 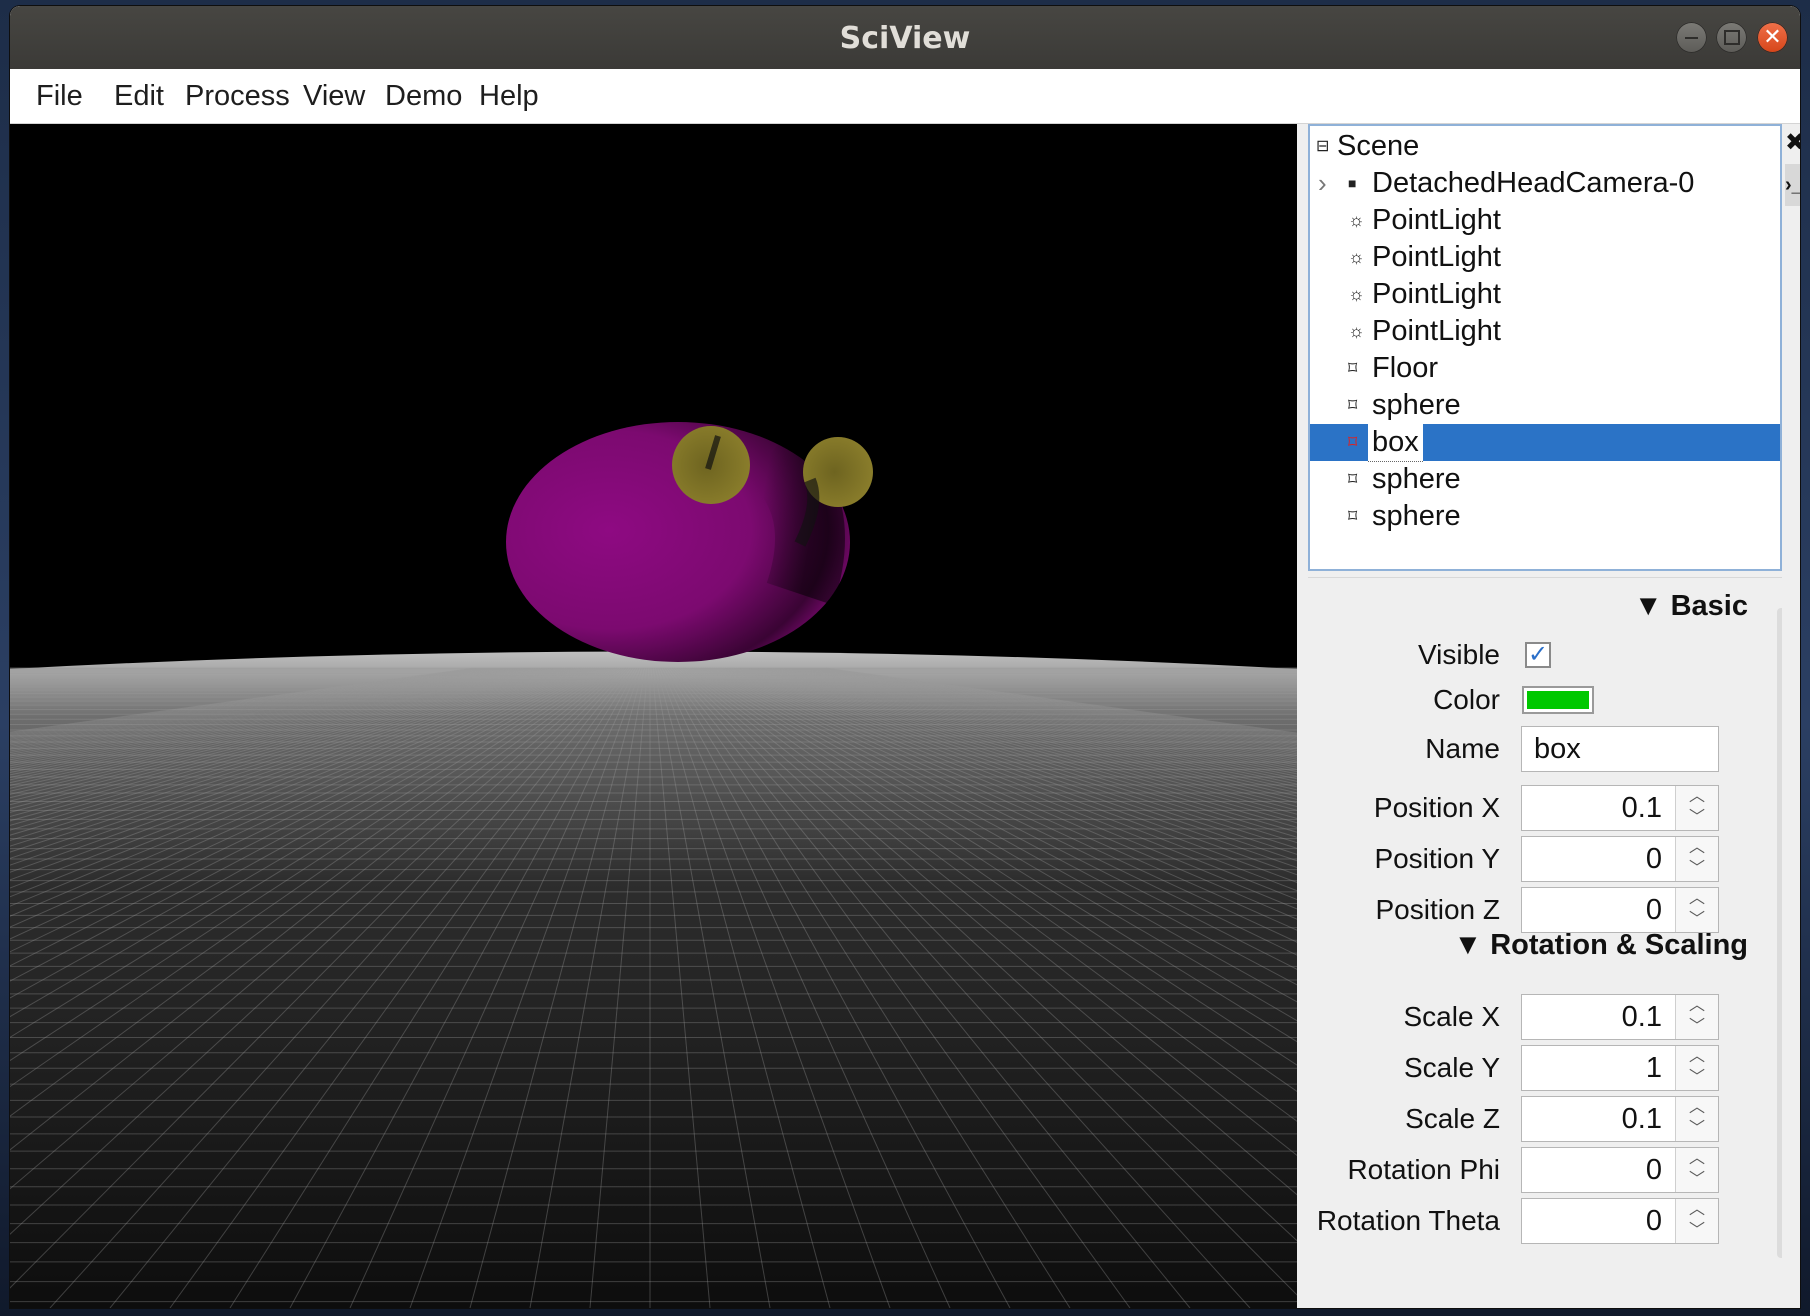 I want to click on minimize-icon, so click(x=1691, y=38).